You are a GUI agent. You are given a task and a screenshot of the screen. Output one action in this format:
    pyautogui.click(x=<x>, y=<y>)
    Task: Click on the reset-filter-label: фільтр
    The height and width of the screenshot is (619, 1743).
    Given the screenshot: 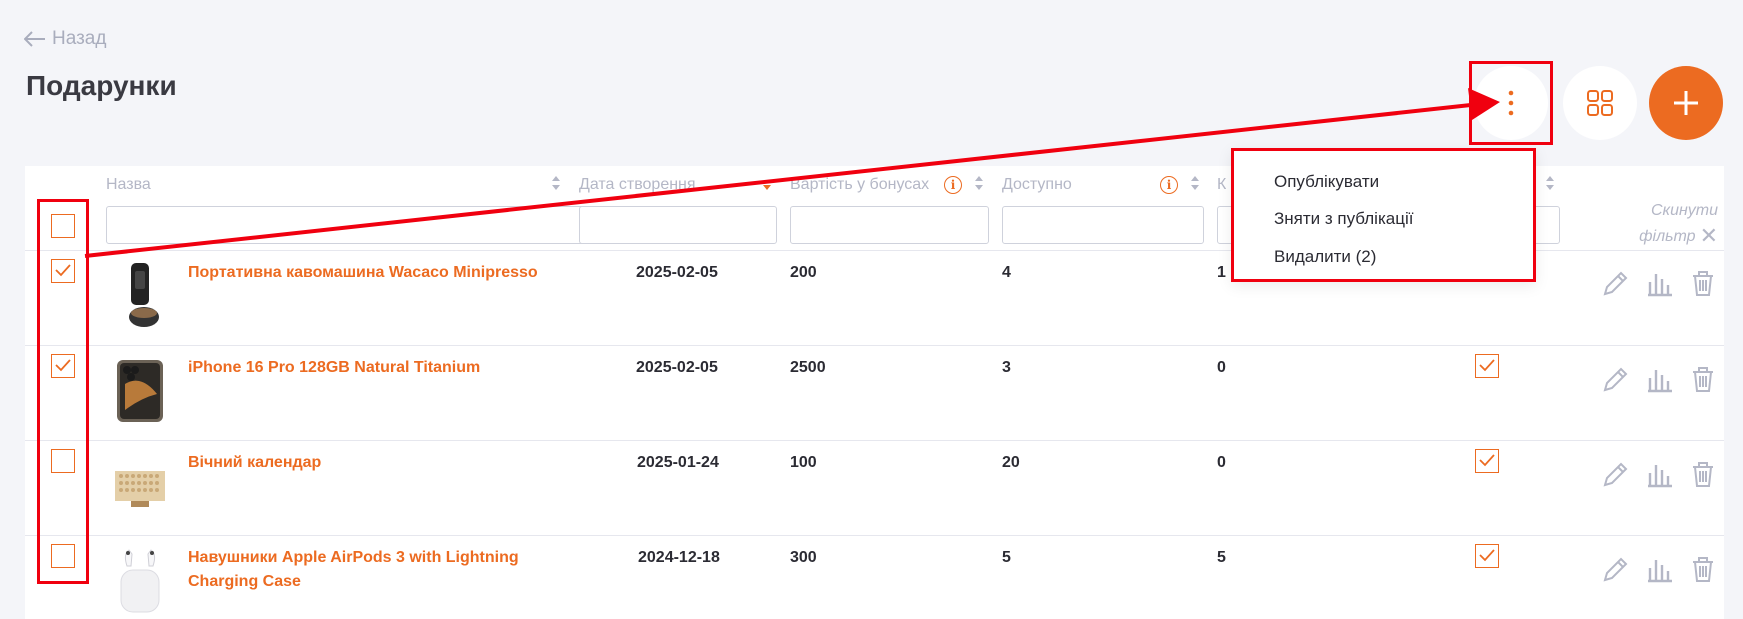 What is the action you would take?
    pyautogui.click(x=1667, y=236)
    